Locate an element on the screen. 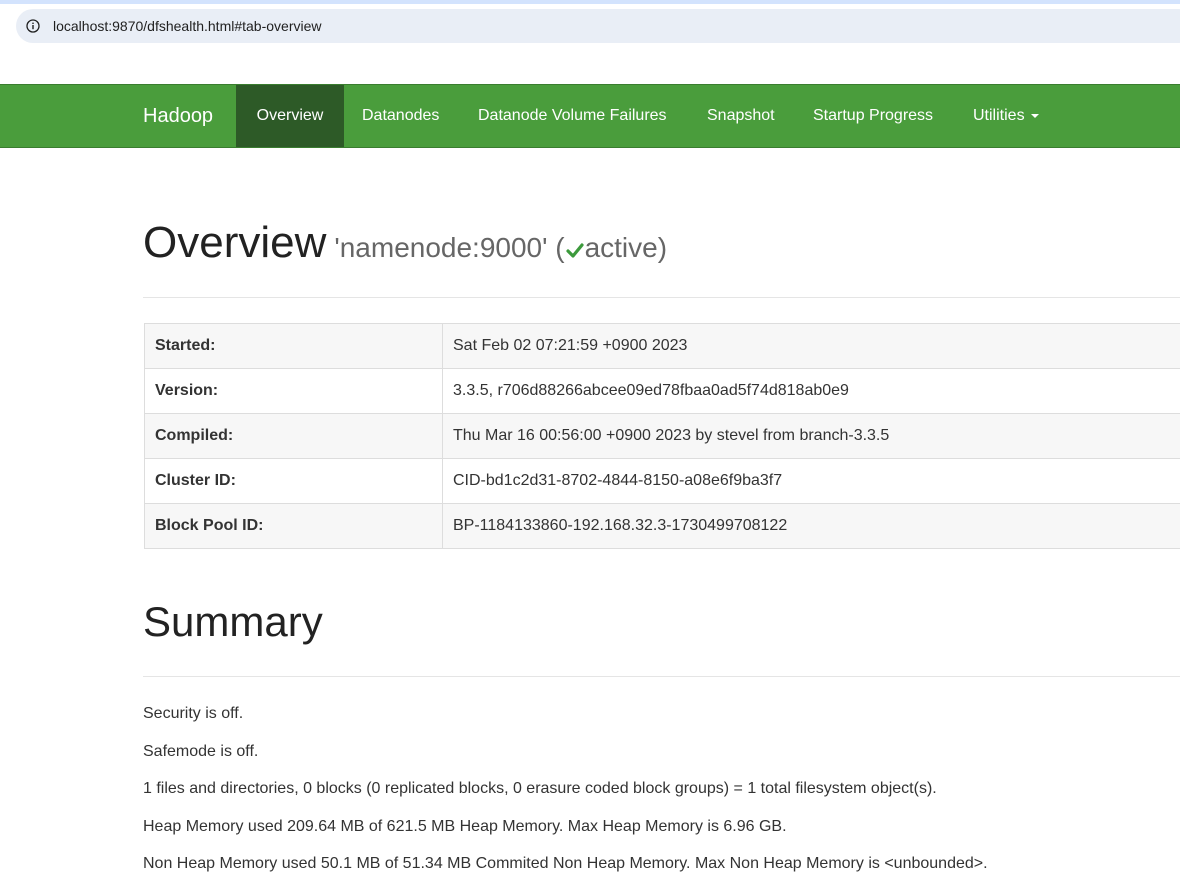  row-value: CID-bd1c2d31-8702-4844-8150-a08e6f9ba3f7 is located at coordinates (811, 481).